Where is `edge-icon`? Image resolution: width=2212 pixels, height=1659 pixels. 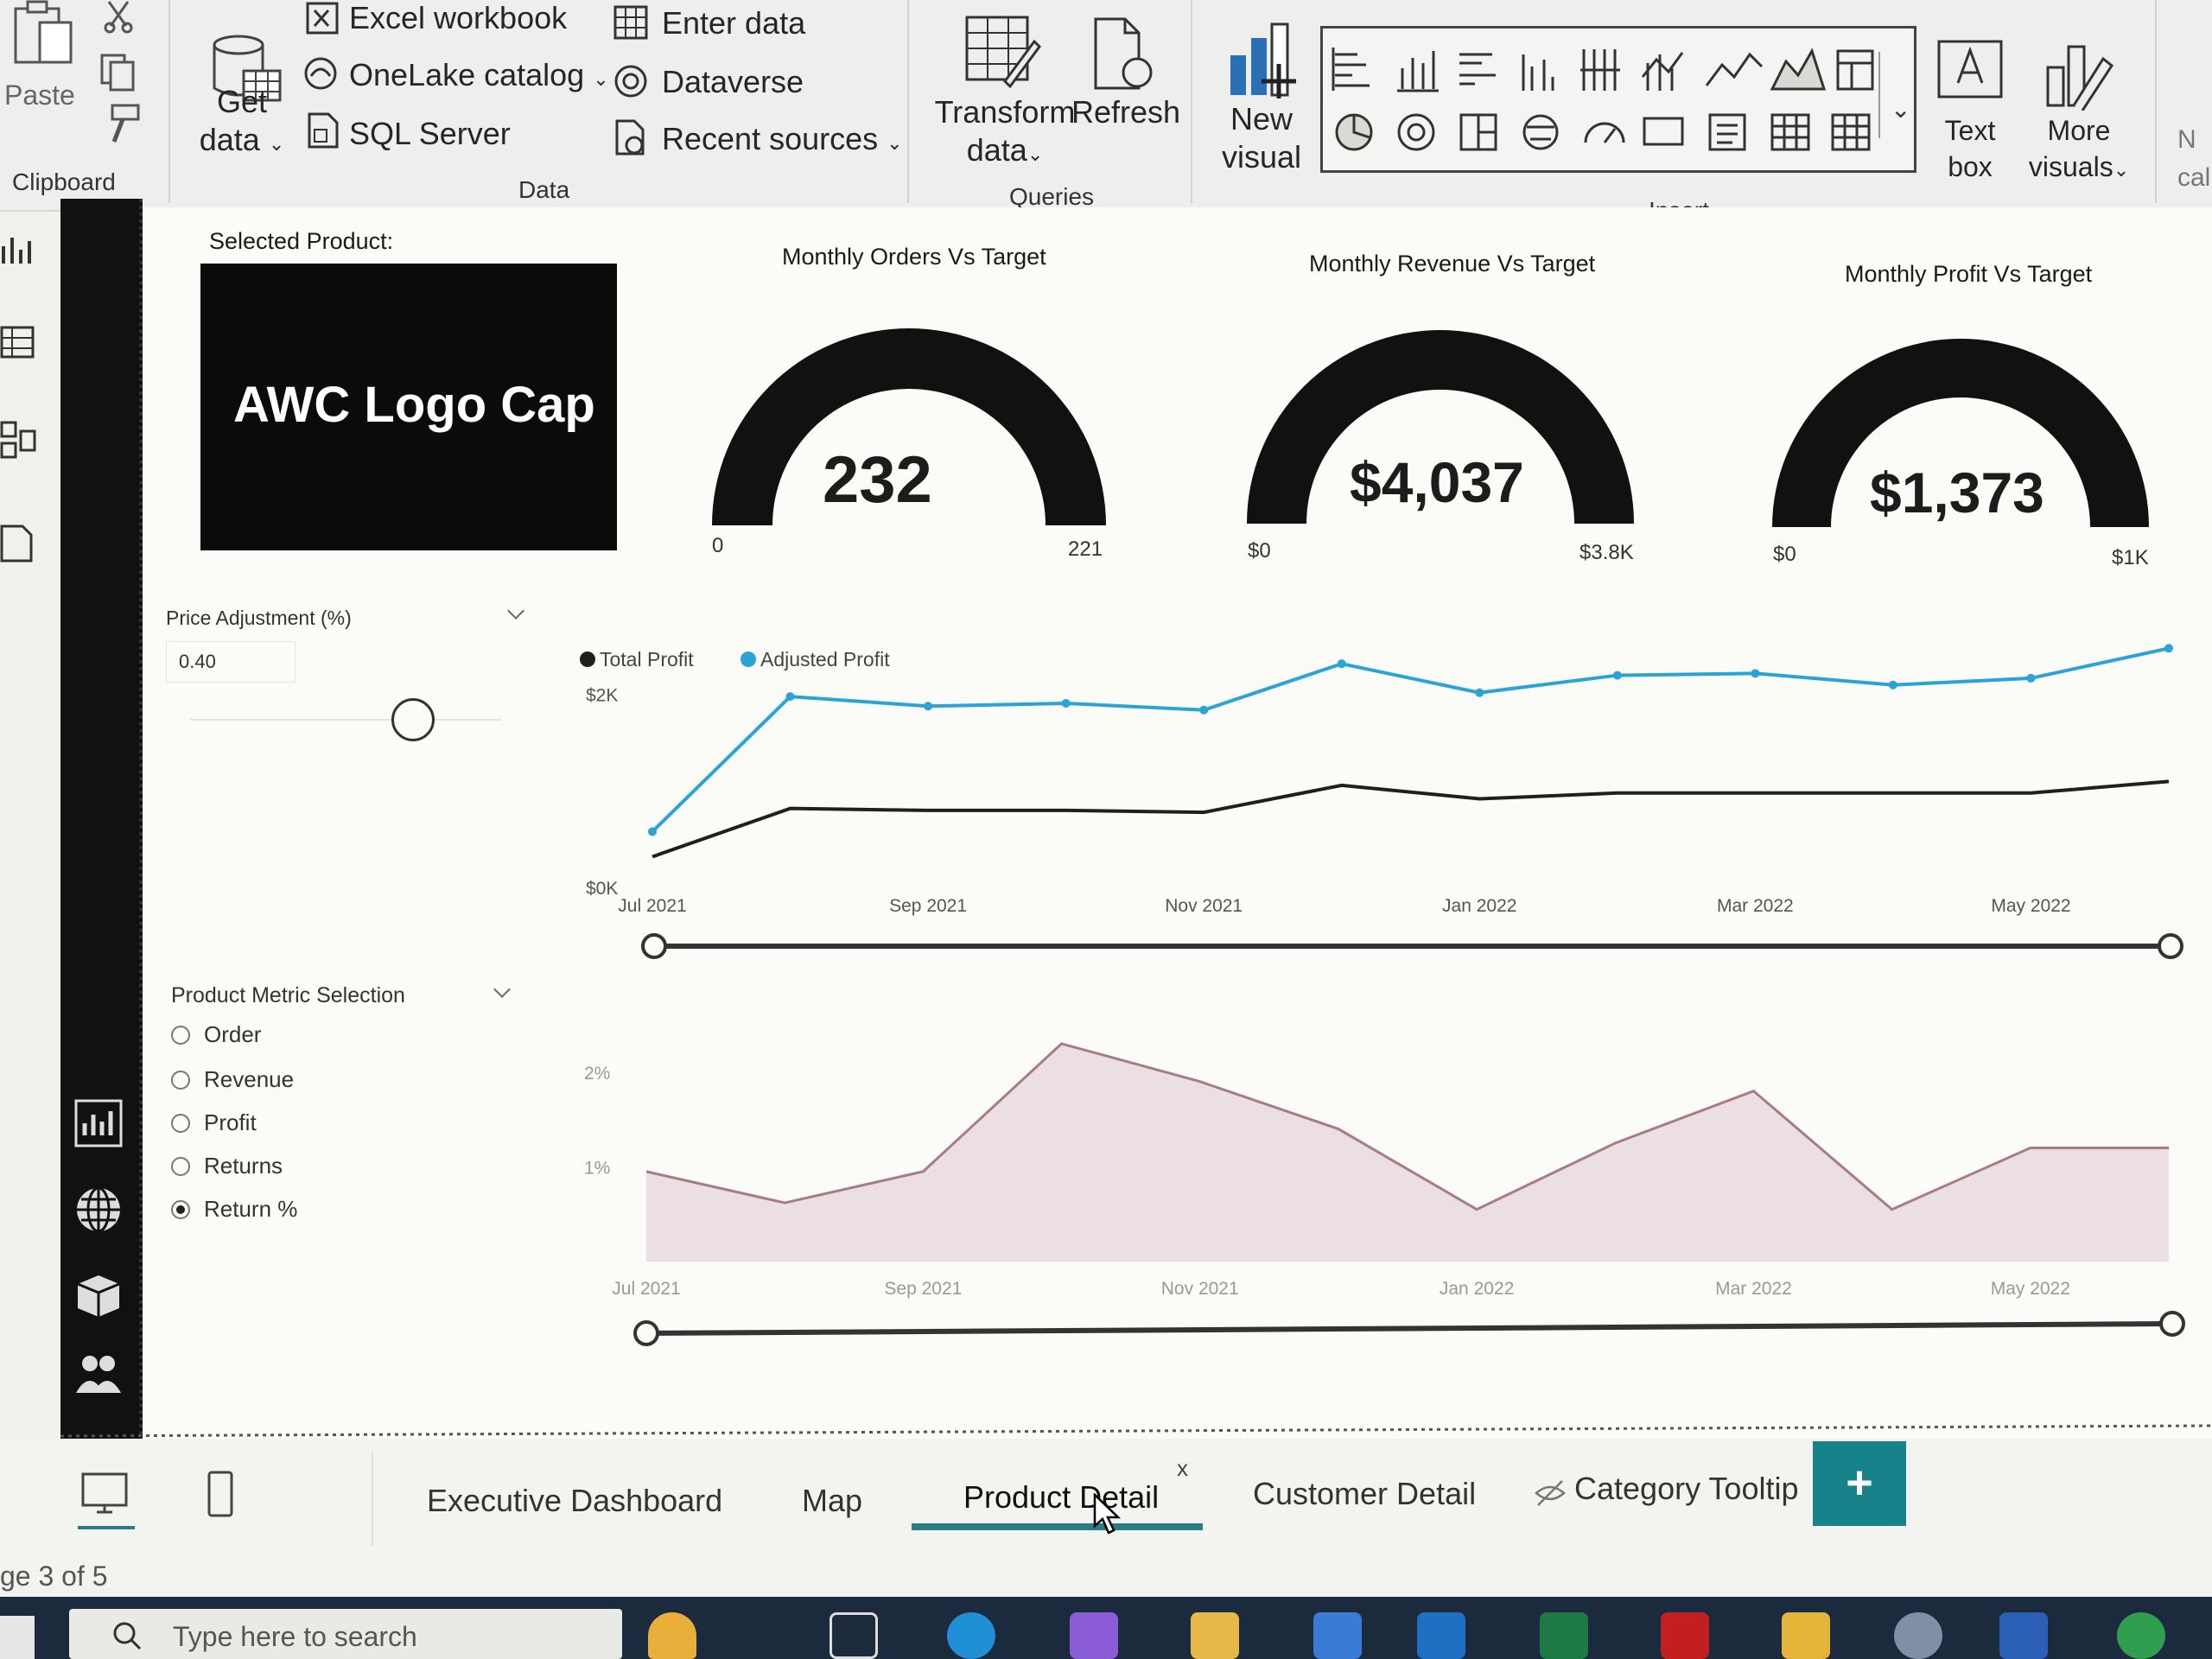 edge-icon is located at coordinates (971, 1635).